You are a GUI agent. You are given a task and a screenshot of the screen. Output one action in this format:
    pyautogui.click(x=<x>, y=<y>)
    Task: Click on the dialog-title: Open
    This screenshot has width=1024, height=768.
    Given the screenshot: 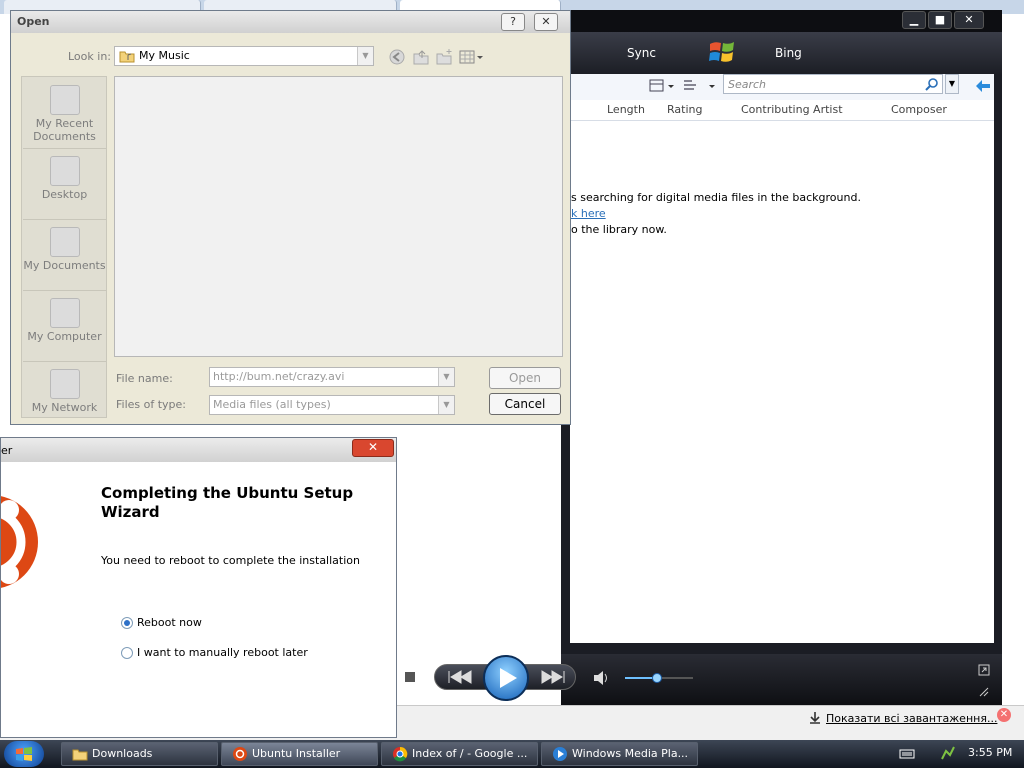 What is the action you would take?
    pyautogui.click(x=33, y=21)
    